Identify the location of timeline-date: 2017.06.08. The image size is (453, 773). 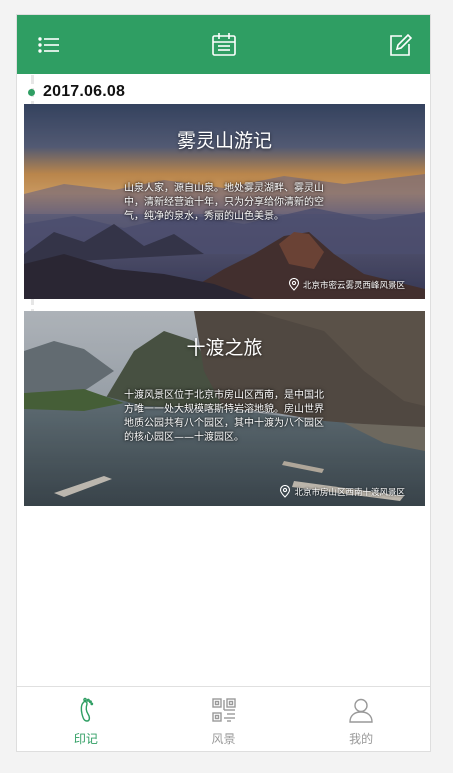
(76, 92).